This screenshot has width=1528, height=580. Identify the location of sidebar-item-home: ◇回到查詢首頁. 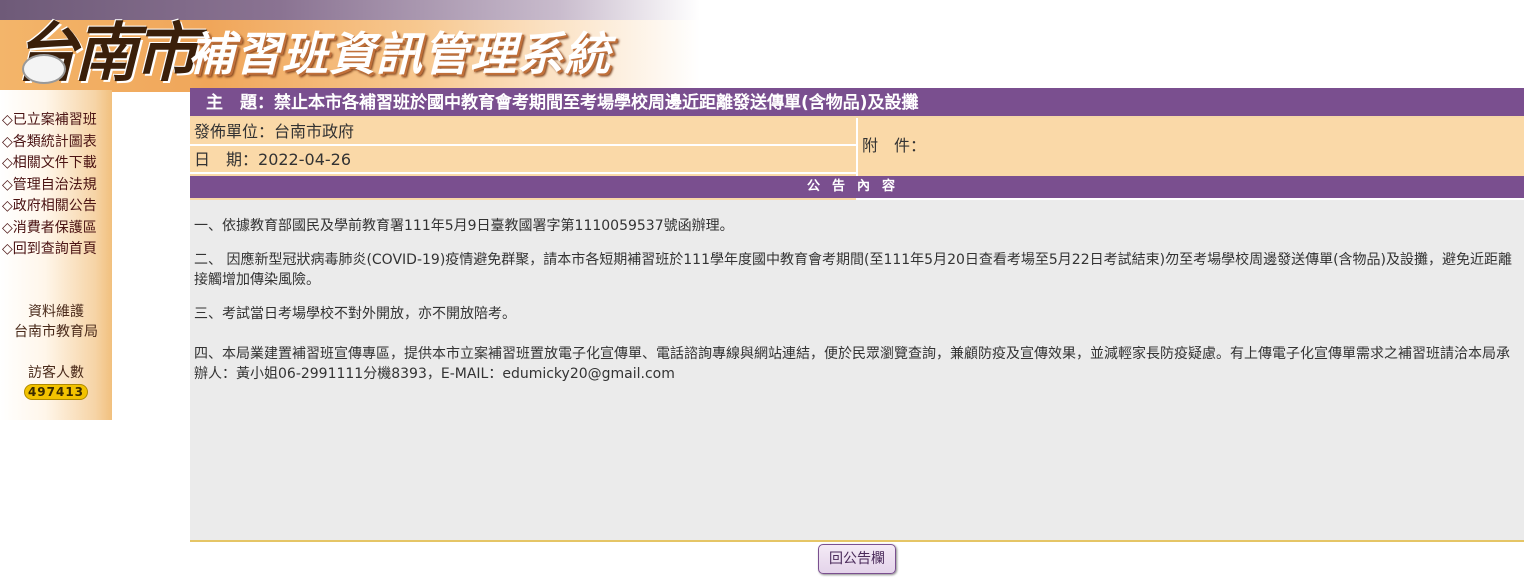
(56, 250).